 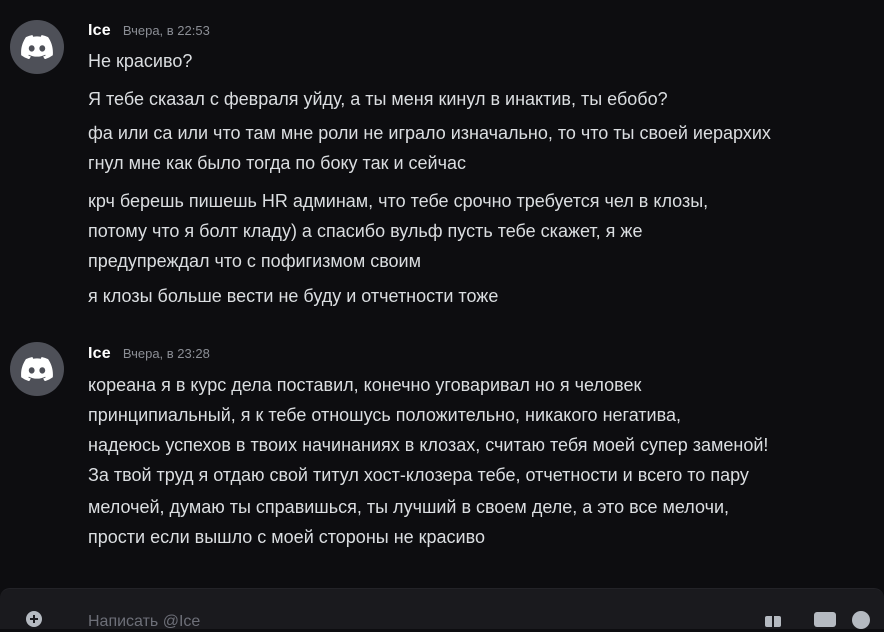 I want to click on timestamp: Вчера, в 23:28, so click(x=166, y=353).